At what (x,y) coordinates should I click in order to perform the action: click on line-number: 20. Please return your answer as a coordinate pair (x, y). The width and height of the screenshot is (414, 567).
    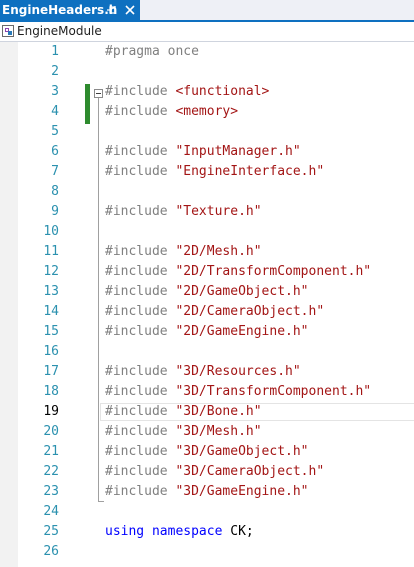
    Looking at the image, I should click on (51, 431).